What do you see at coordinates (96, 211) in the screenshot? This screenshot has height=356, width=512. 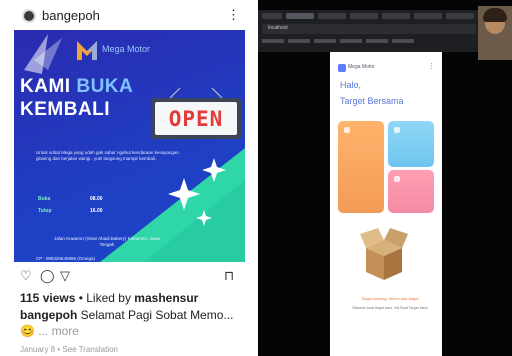 I see `hours-value: 16.00` at bounding box center [96, 211].